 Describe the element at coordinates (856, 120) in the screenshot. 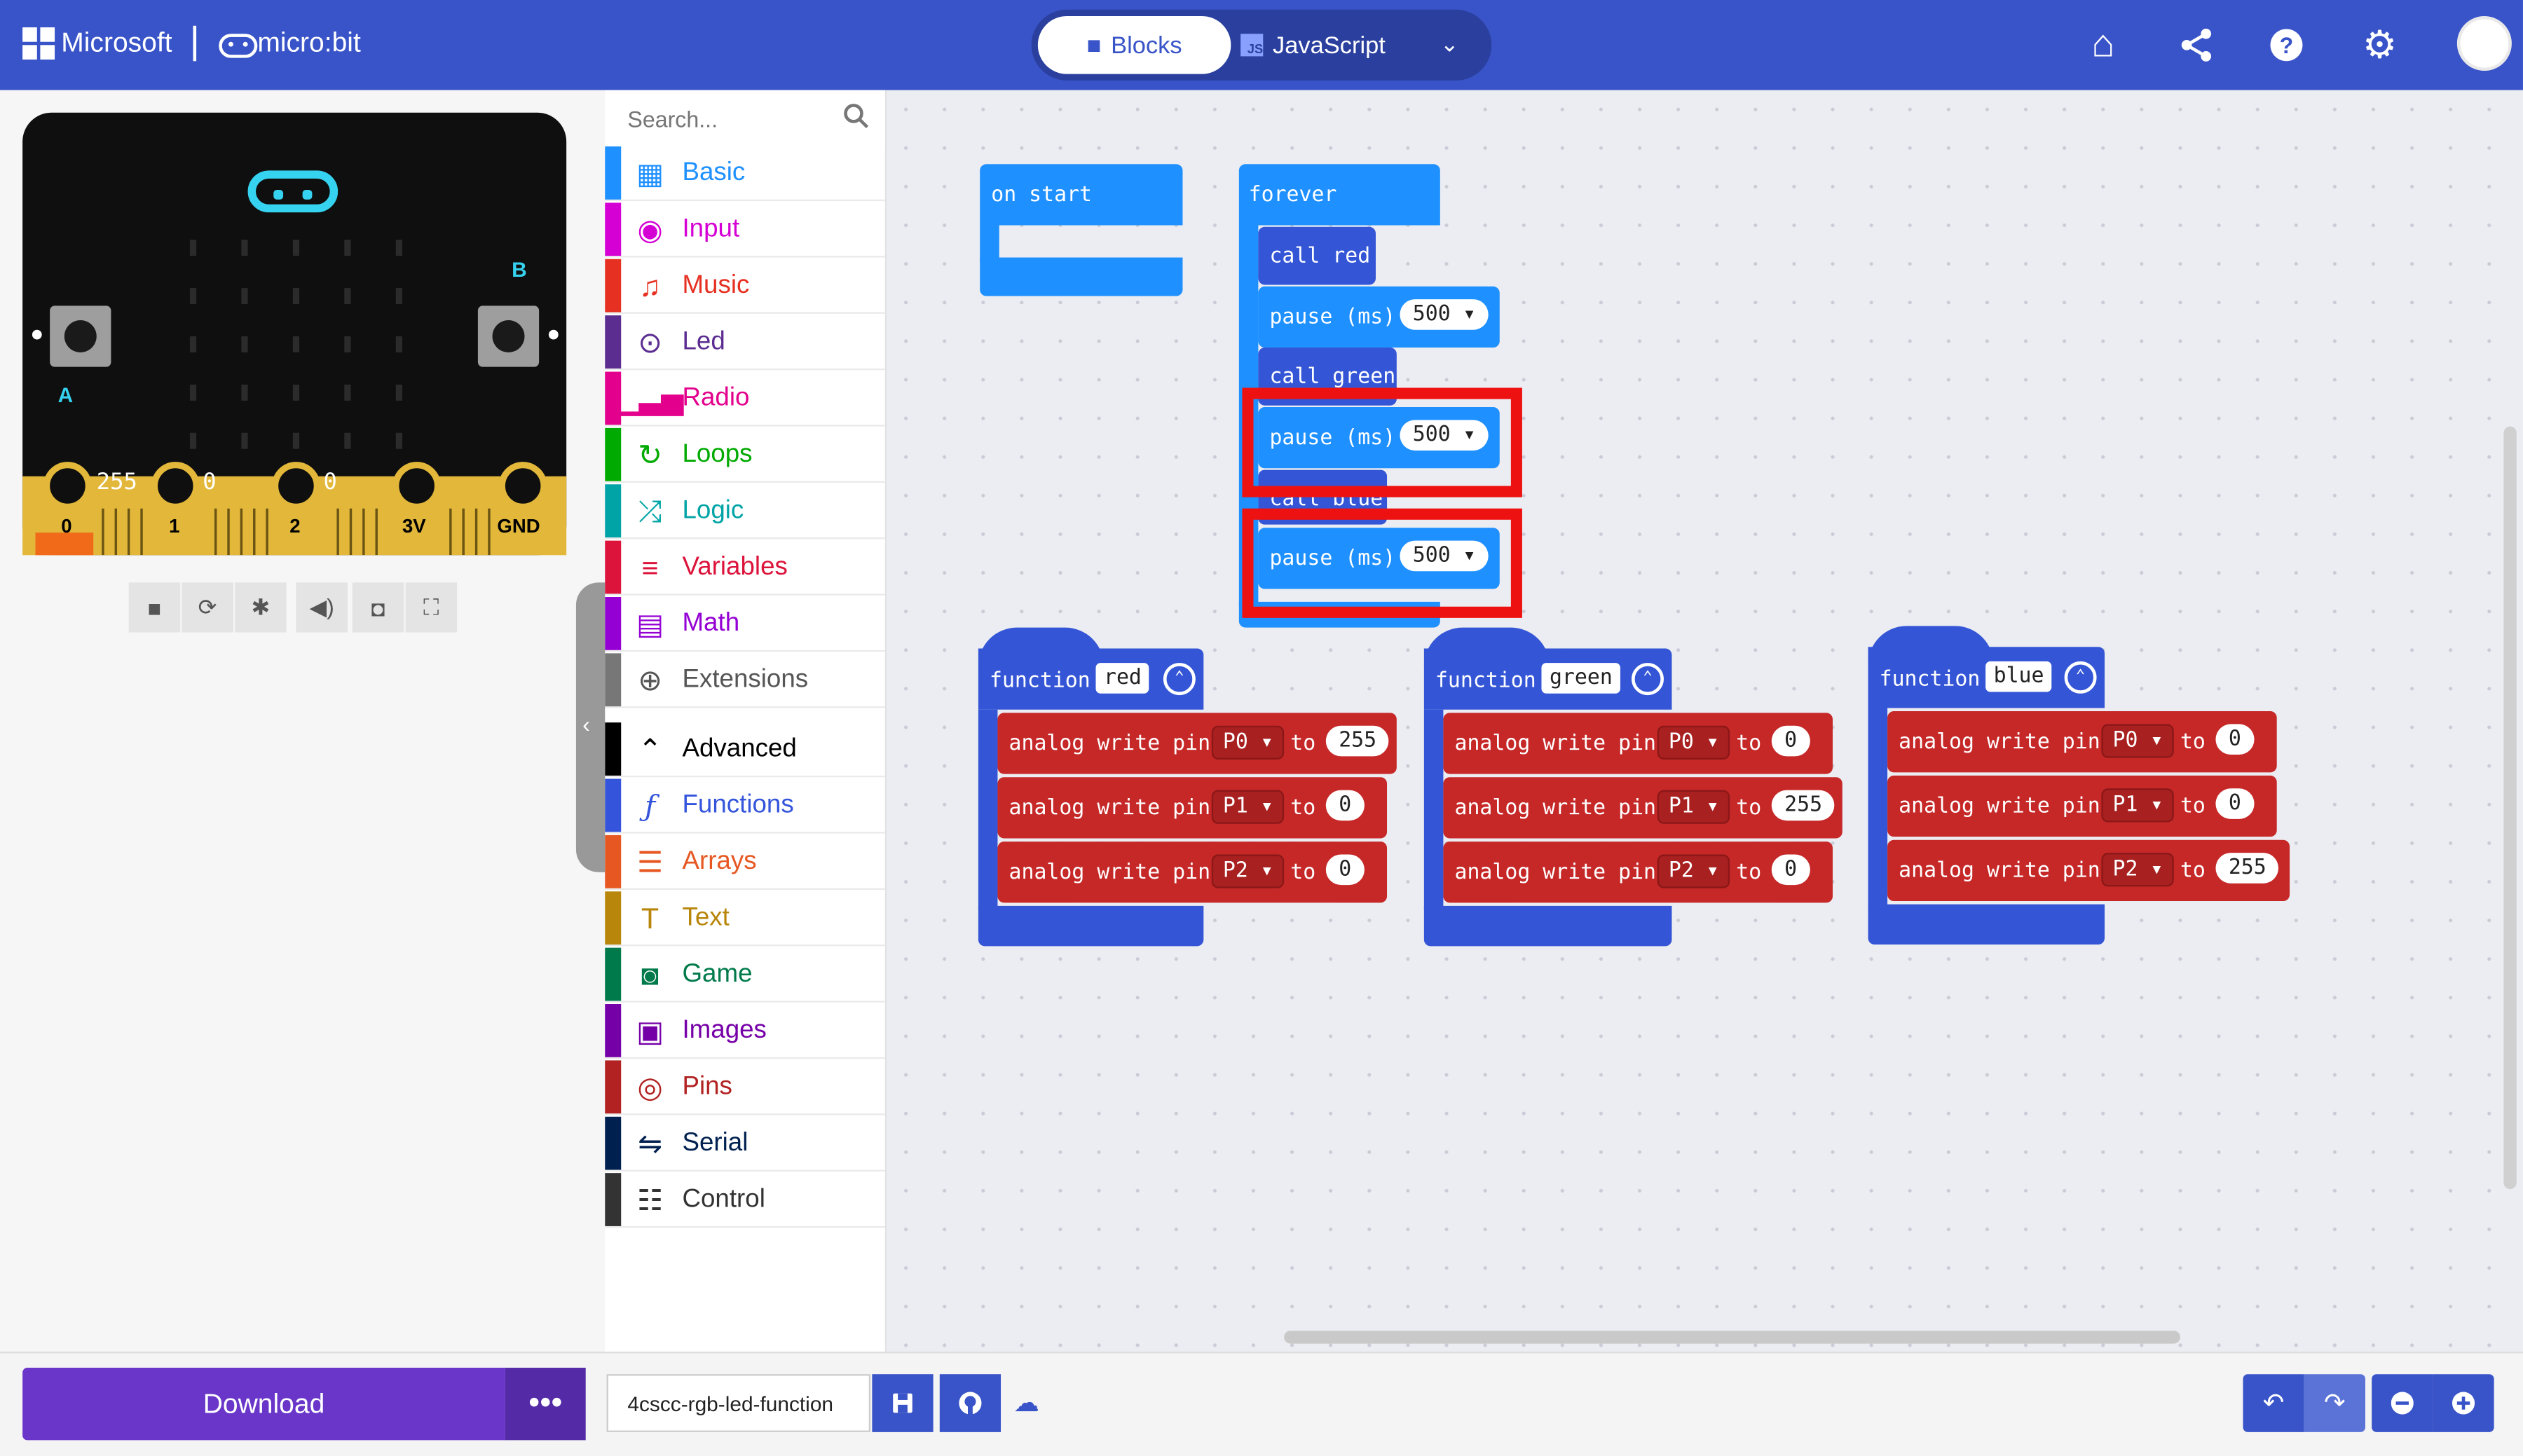

I see `search-icon` at that location.